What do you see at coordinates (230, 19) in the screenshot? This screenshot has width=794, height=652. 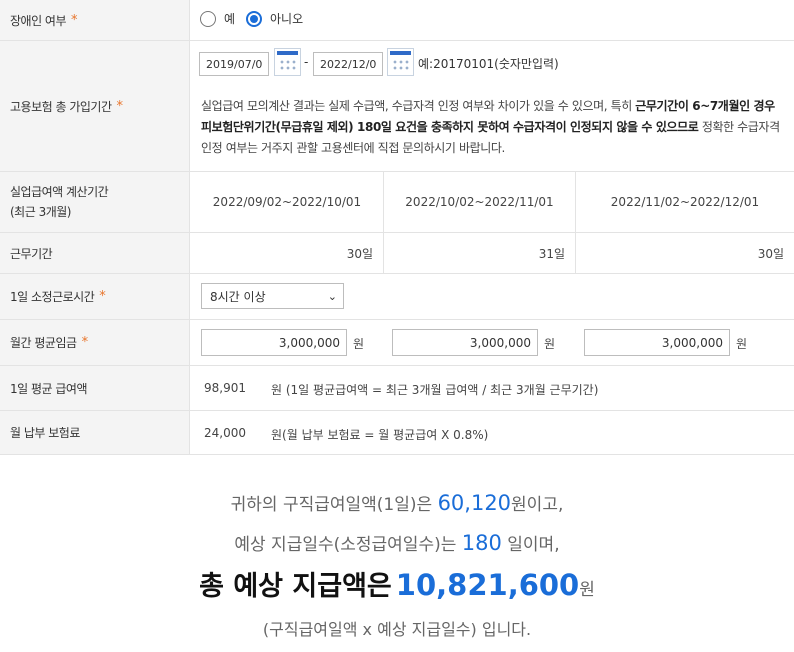 I see `radio-yes-label: 예` at bounding box center [230, 19].